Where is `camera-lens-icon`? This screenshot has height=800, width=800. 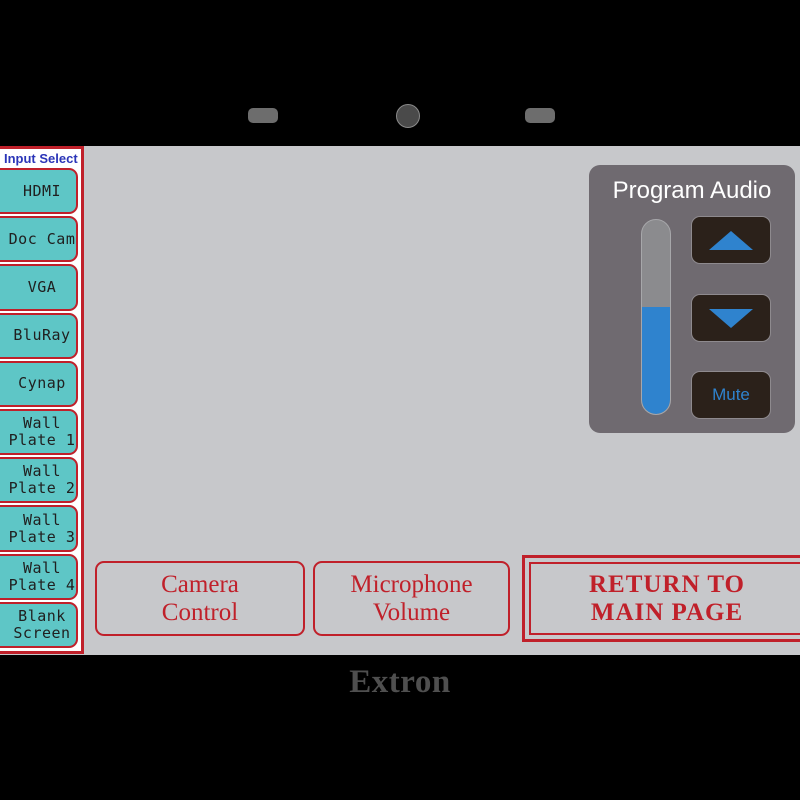
camera-lens-icon is located at coordinates (408, 116).